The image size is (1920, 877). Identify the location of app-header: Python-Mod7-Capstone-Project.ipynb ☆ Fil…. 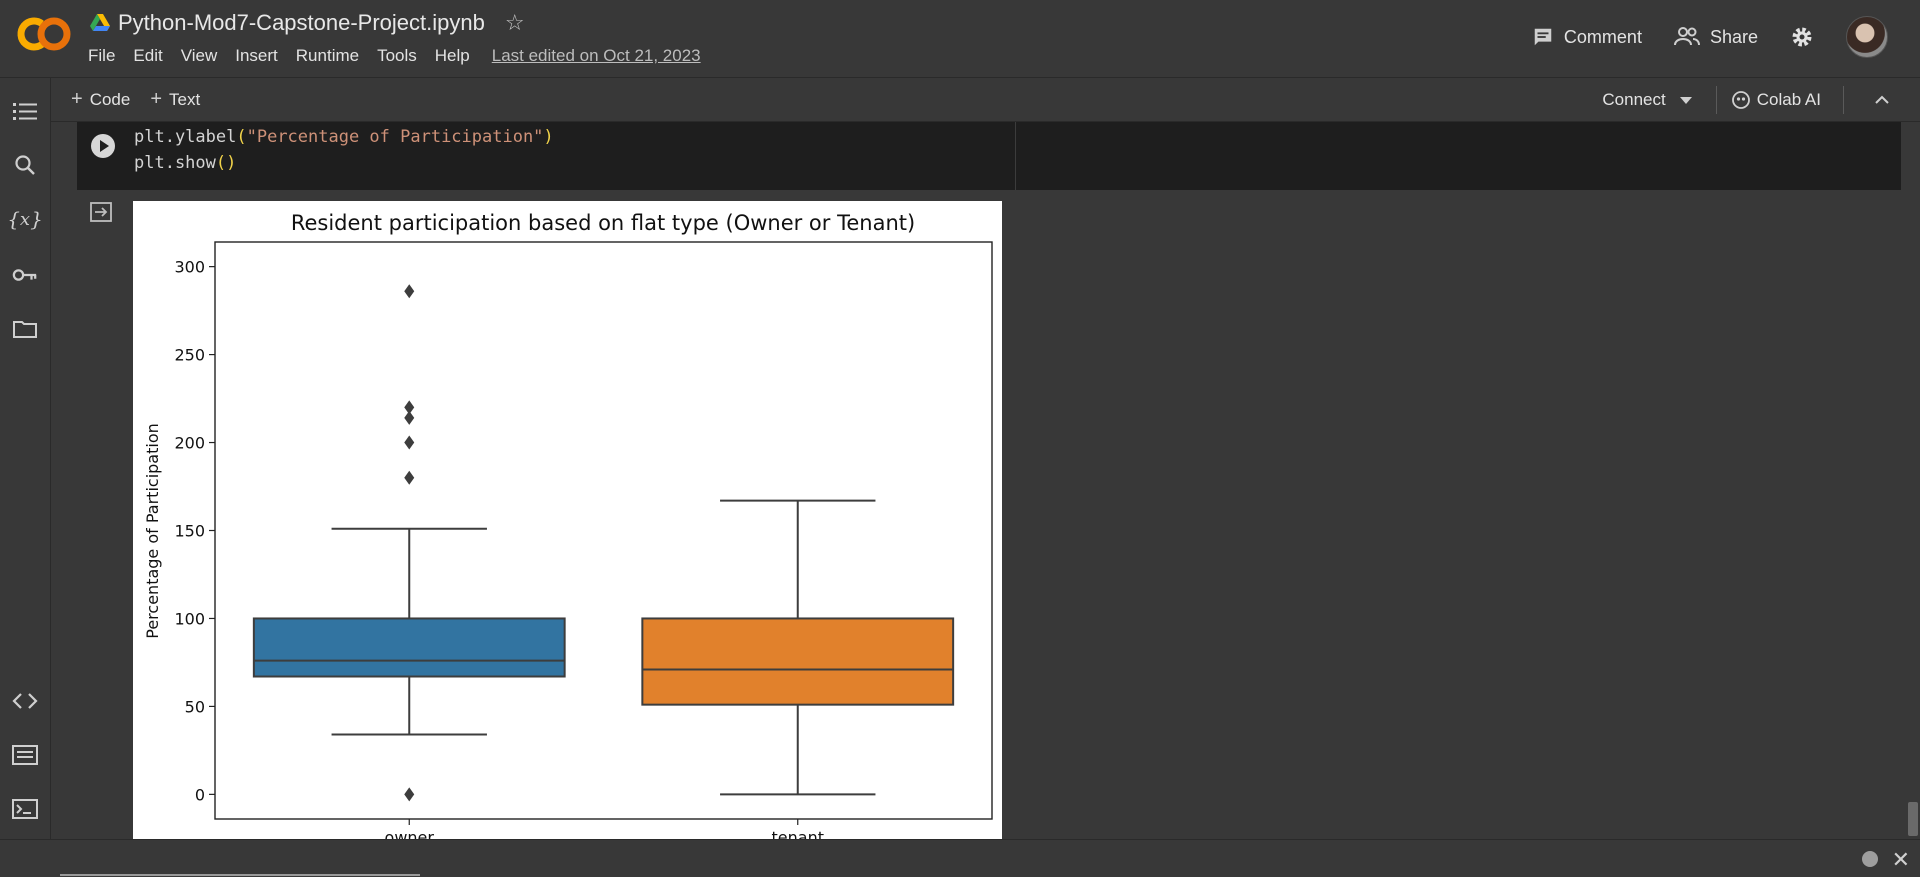
(960, 39).